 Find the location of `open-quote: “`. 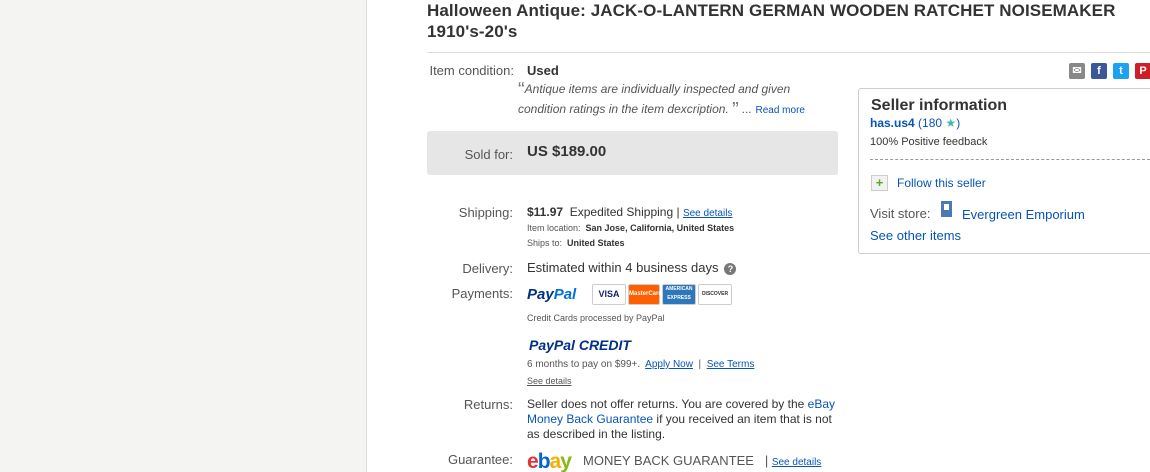

open-quote: “ is located at coordinates (521, 90).